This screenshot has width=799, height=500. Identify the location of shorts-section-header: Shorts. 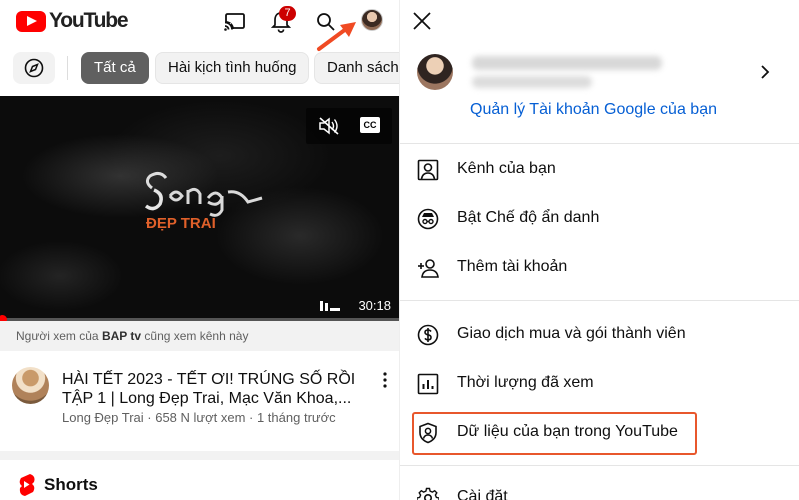
(57, 485).